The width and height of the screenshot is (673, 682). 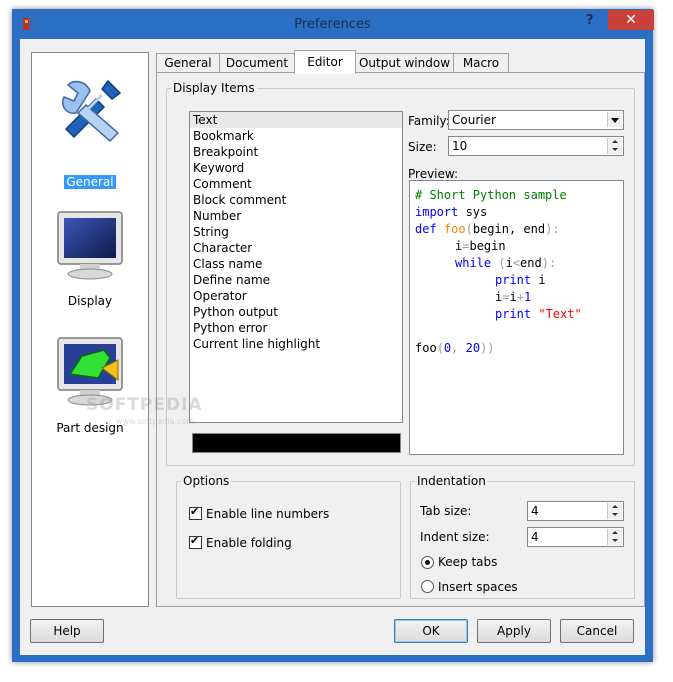 I want to click on size-label: Size:, so click(x=422, y=147).